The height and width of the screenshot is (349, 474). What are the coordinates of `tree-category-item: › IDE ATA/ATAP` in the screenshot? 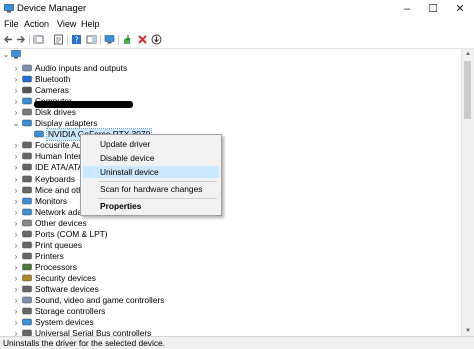 It's located at (230, 167).